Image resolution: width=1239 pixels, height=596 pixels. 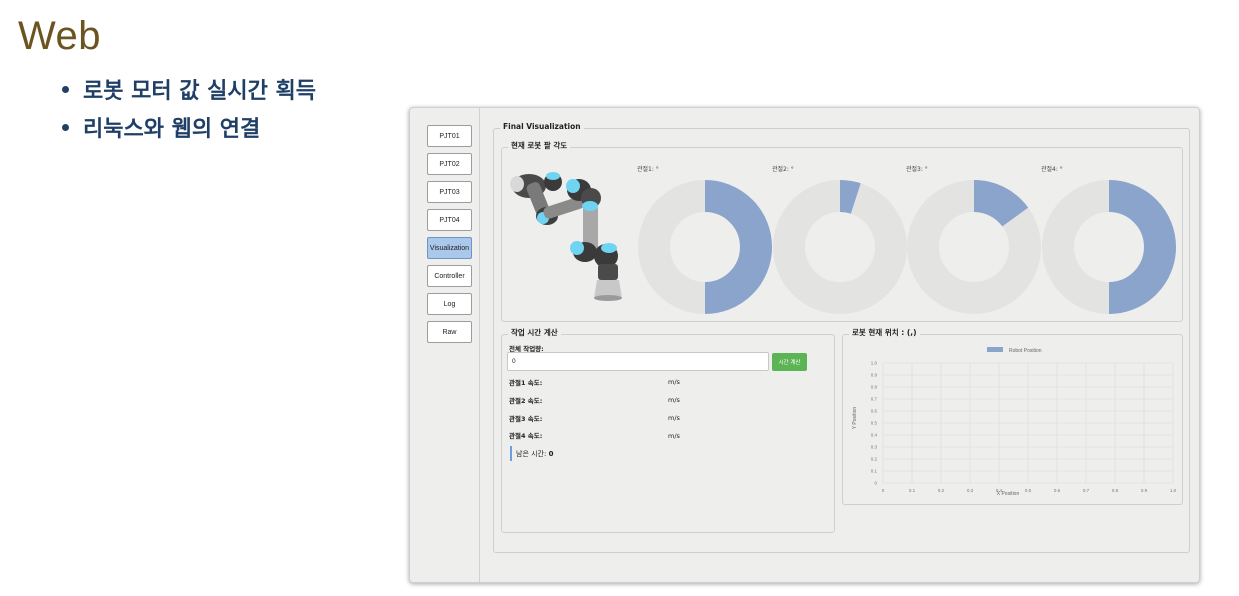 I want to click on joint3-gauge, so click(x=974, y=247).